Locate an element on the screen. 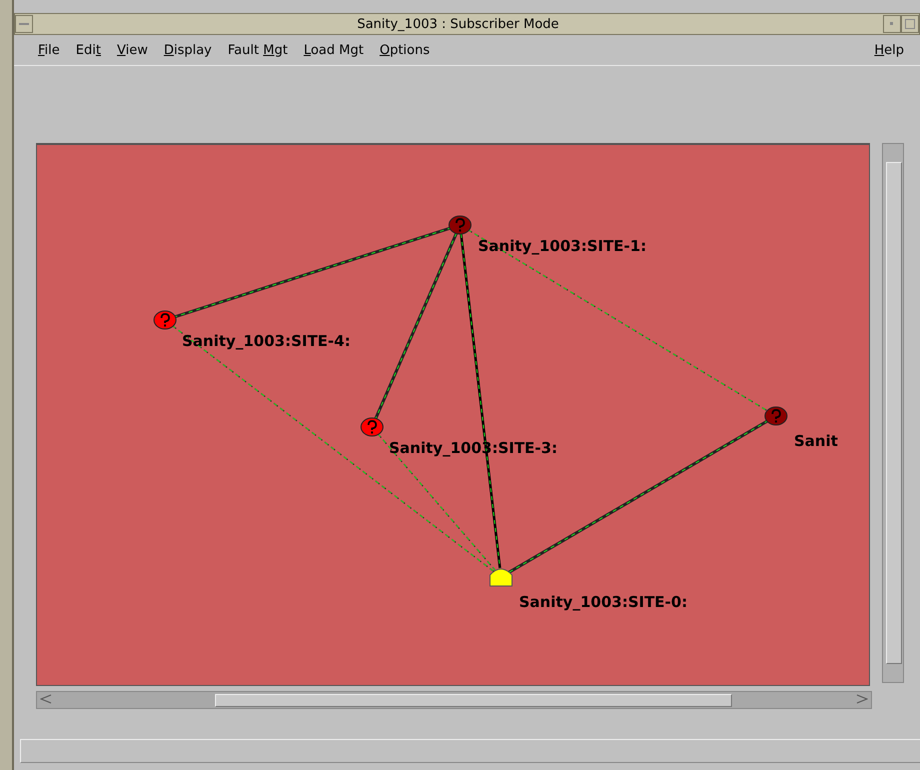  help-menu: Help is located at coordinates (889, 50).